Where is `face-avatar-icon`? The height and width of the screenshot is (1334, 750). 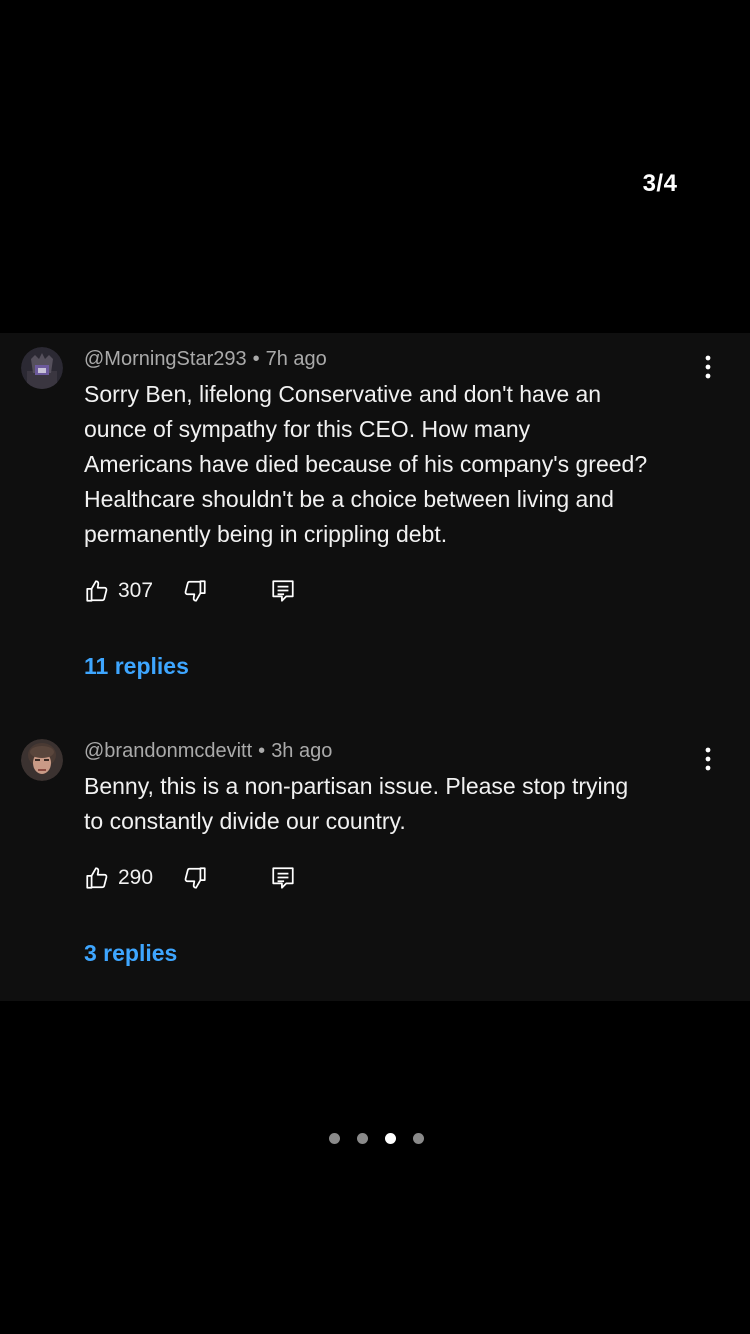 face-avatar-icon is located at coordinates (42, 760).